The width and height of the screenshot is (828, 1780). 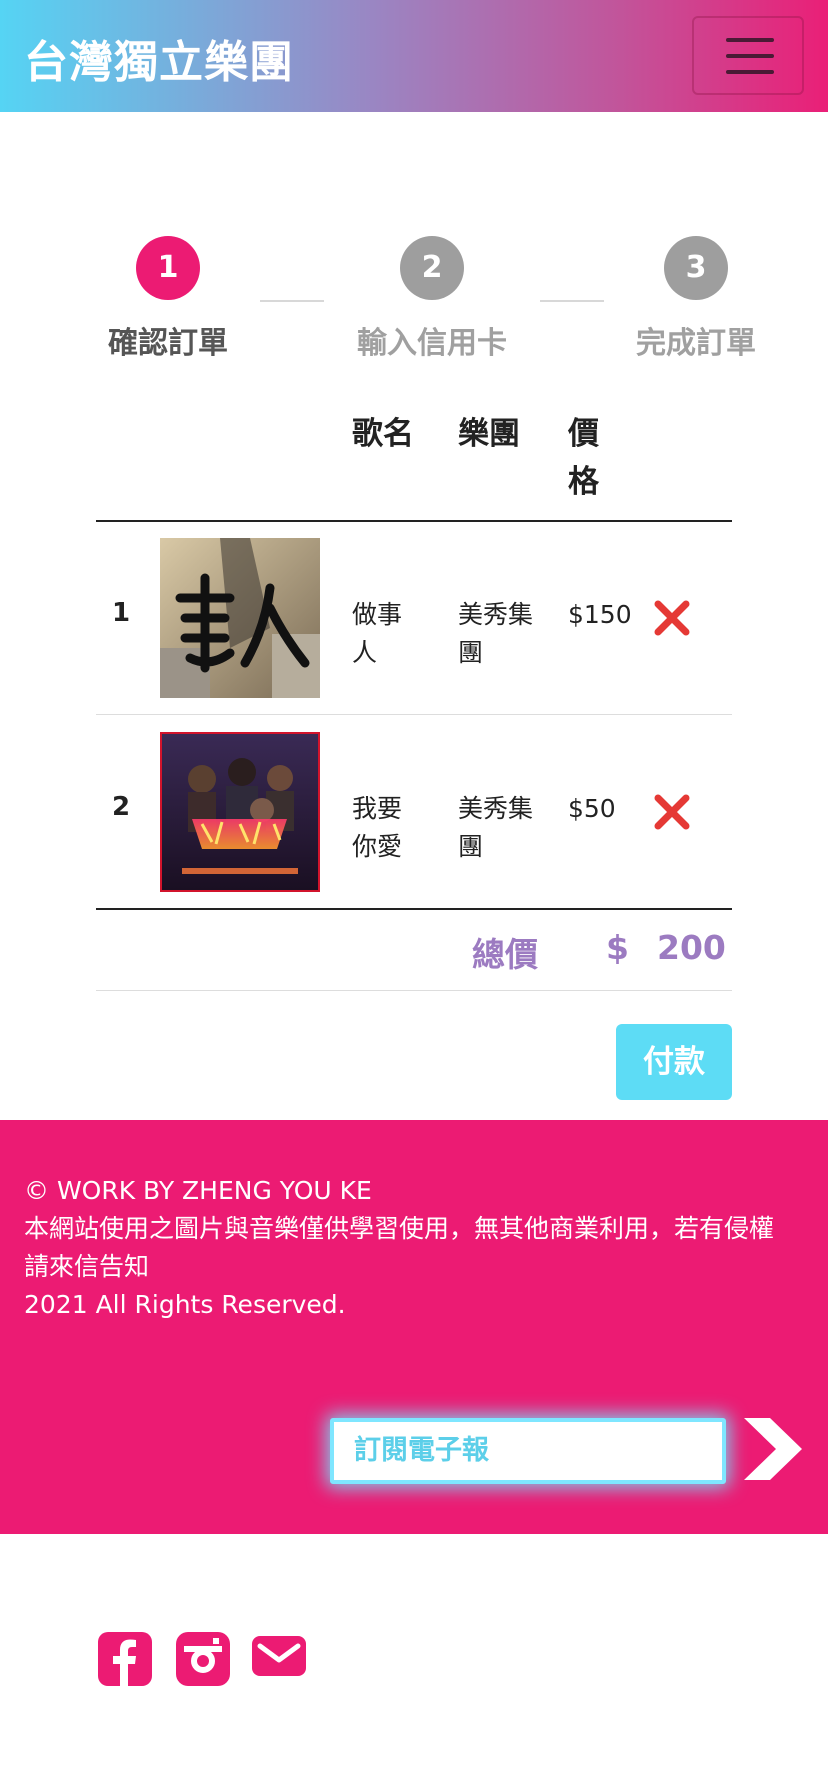 What do you see at coordinates (414, 990) in the screenshot?
I see `total-divider` at bounding box center [414, 990].